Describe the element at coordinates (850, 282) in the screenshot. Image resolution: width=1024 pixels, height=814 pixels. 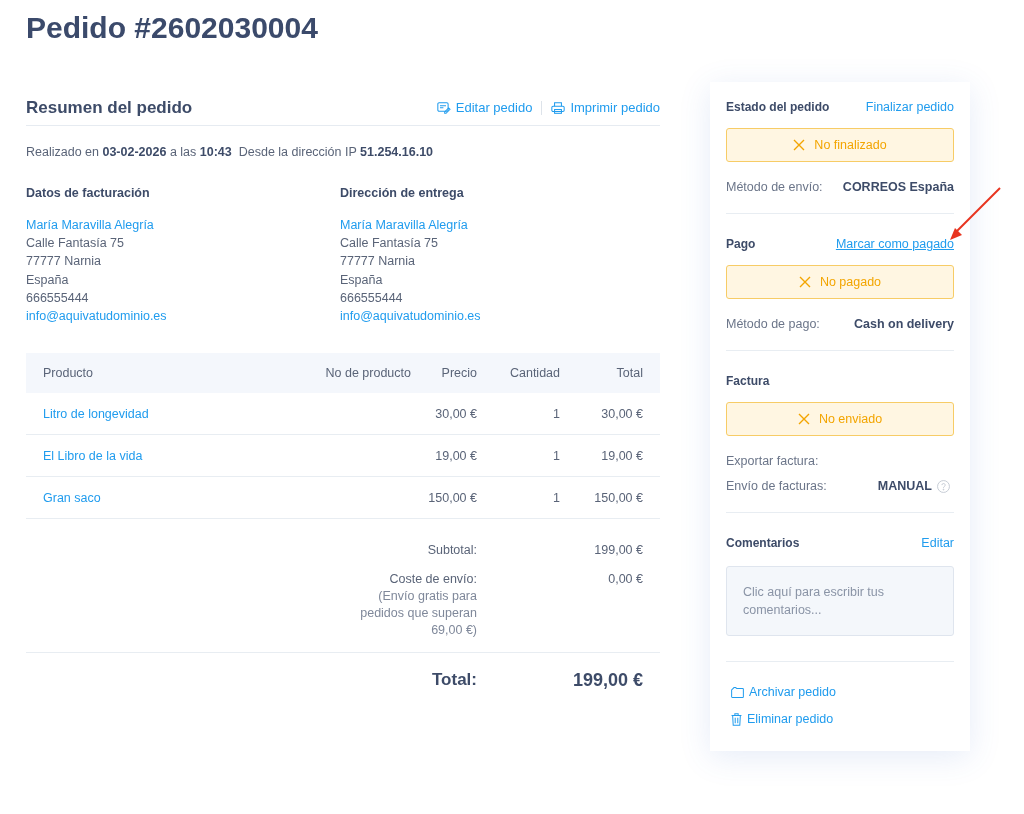
I see `status-label: No pagado` at that location.